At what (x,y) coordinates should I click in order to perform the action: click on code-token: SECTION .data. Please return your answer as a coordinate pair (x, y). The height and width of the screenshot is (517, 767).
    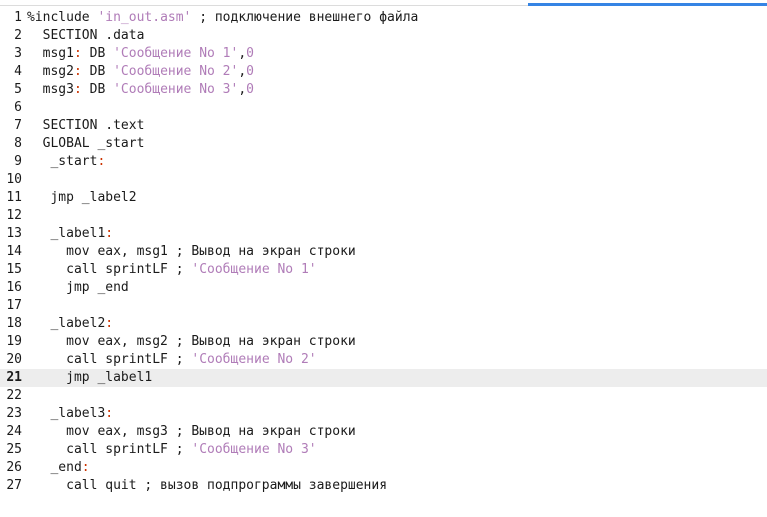
    Looking at the image, I should click on (86, 35).